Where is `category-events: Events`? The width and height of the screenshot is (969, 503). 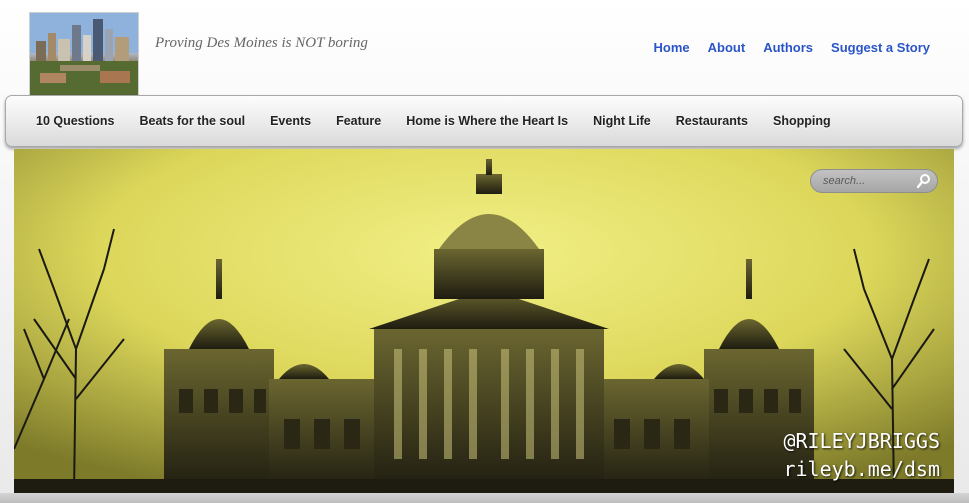 category-events: Events is located at coordinates (290, 121).